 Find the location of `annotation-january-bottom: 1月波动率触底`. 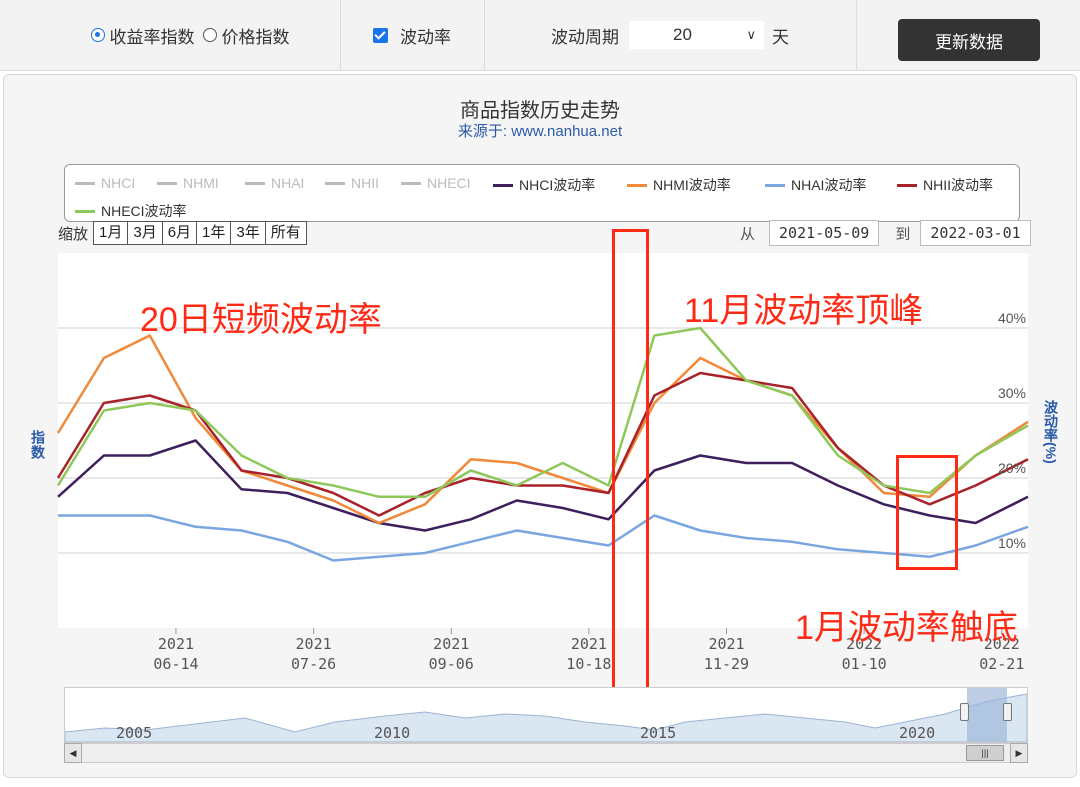

annotation-january-bottom: 1月波动率触底 is located at coordinates (906, 628).